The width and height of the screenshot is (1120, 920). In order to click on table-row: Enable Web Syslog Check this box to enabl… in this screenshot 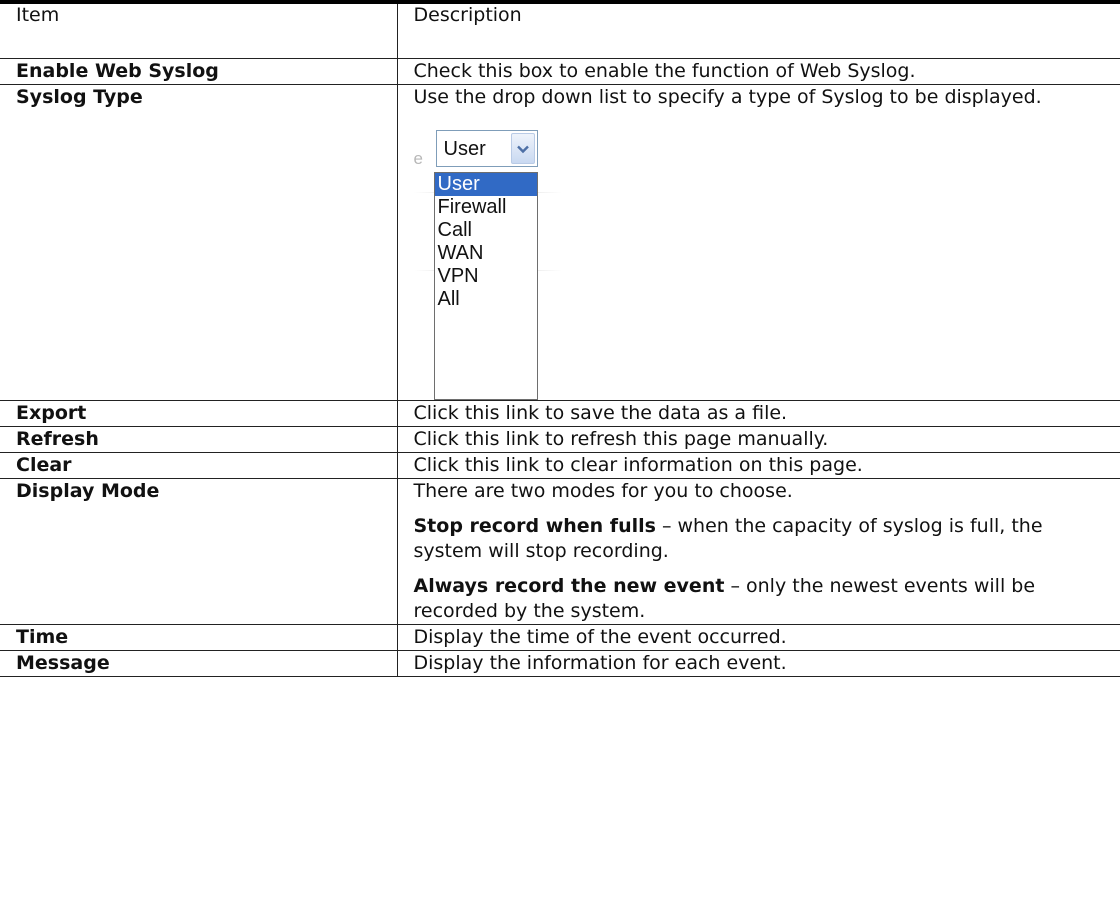, I will do `click(560, 71)`.